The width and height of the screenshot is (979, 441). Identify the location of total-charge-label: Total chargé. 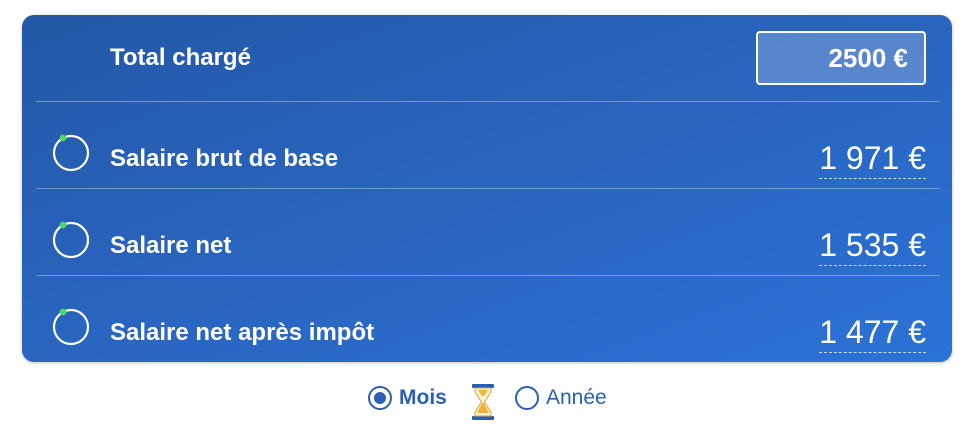
(180, 57).